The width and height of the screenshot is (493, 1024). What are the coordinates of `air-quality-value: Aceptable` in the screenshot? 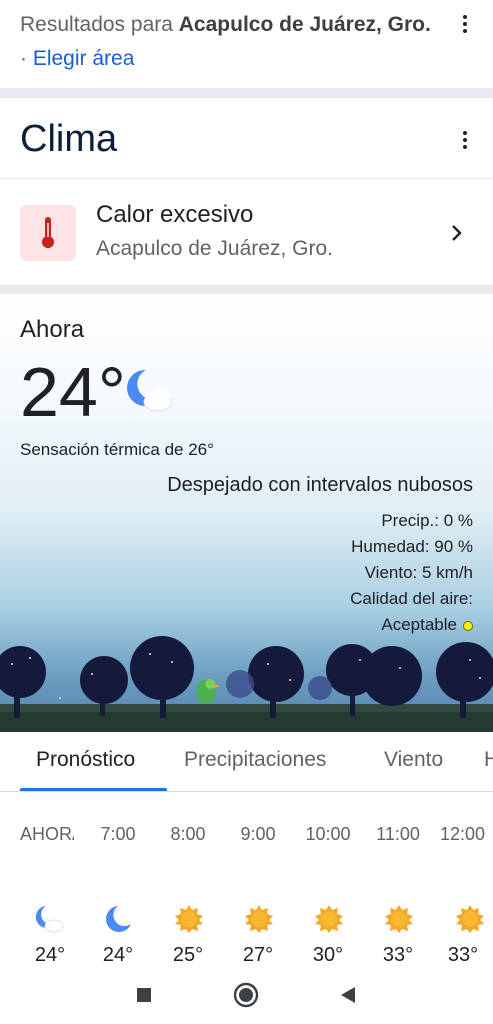 It's located at (419, 624).